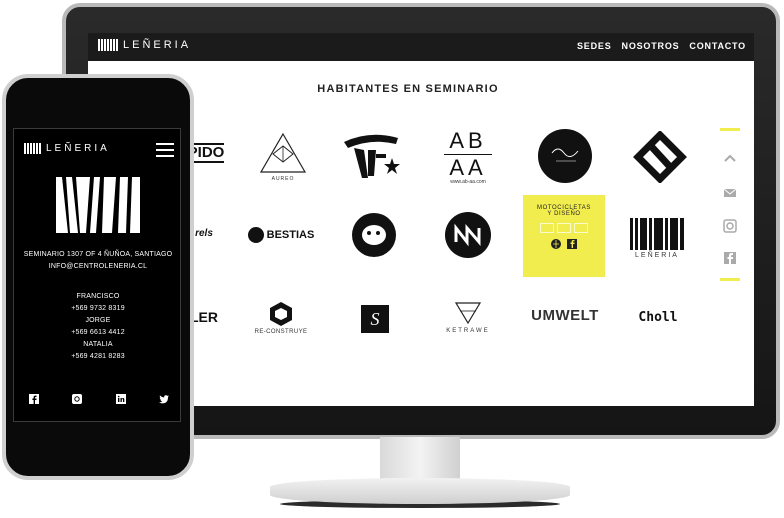  I want to click on rail-line-bottom, so click(730, 279).